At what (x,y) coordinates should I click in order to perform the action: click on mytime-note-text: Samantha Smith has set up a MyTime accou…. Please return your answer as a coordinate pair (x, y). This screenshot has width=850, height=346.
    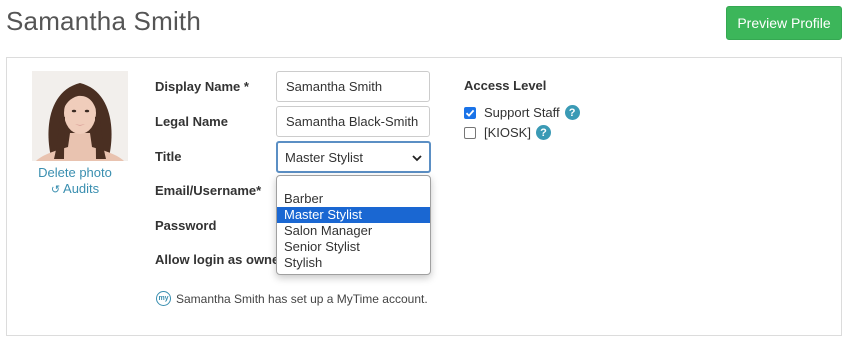
    Looking at the image, I should click on (302, 298).